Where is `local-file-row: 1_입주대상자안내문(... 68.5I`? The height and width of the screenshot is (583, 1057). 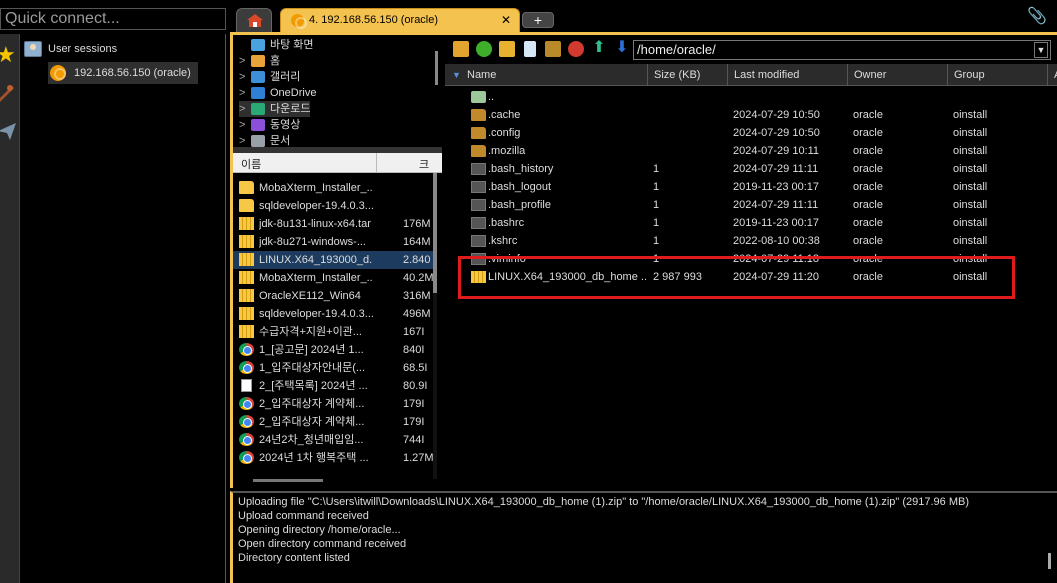
local-file-row: 1_입주대상자안내문(... 68.5I is located at coordinates (333, 368).